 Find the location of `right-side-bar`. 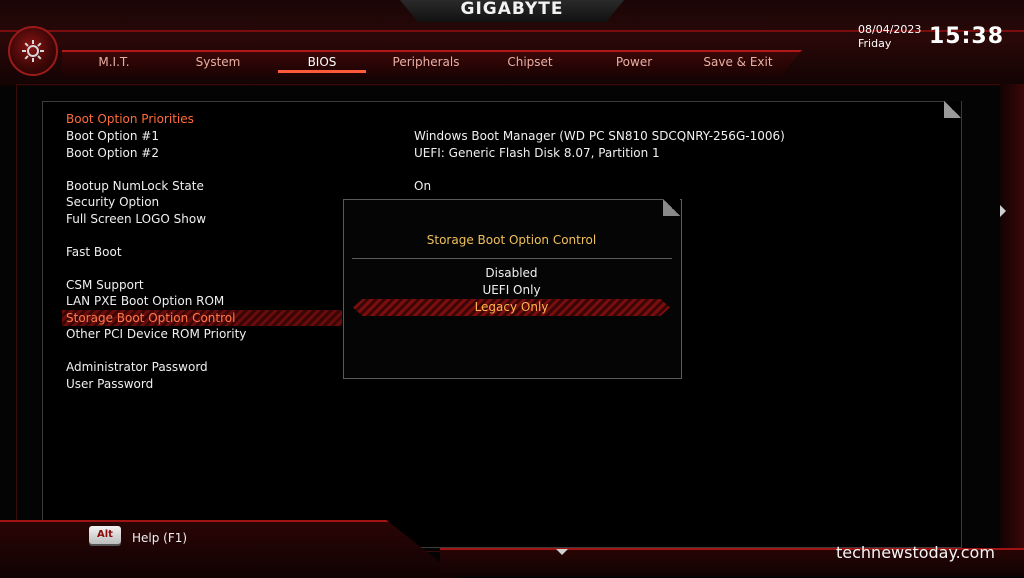

right-side-bar is located at coordinates (1012, 319).